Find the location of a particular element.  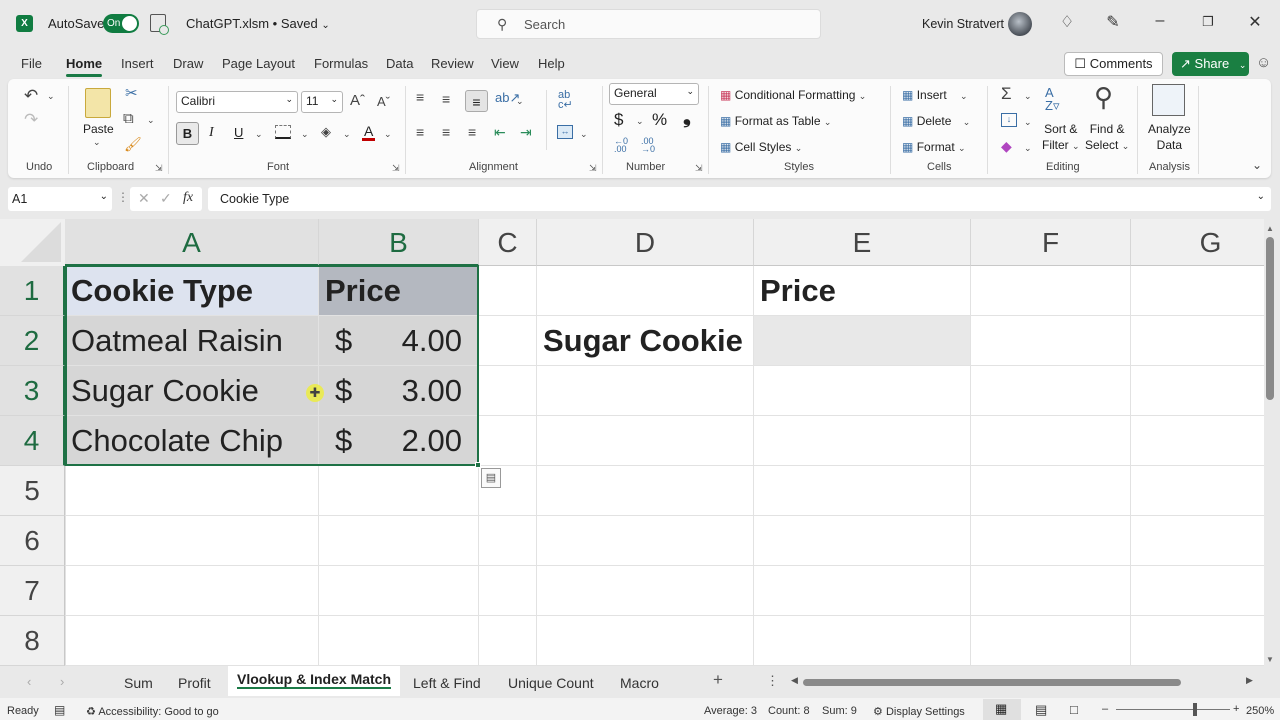

clipboard-launcher-icon: ⇲ is located at coordinates (159, 168).